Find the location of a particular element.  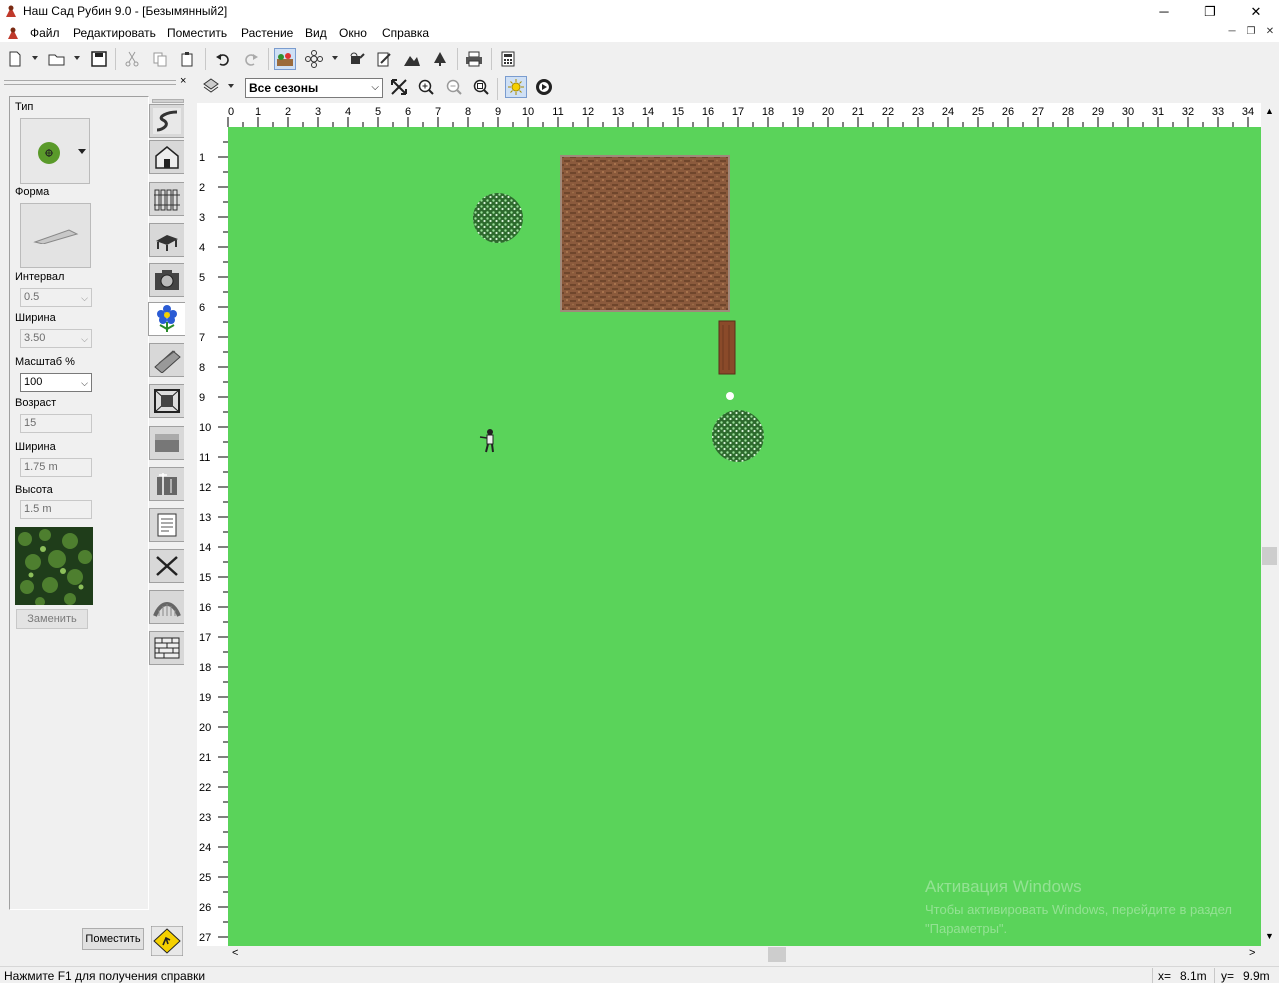

flower-settings-icon is located at coordinates (314, 59).